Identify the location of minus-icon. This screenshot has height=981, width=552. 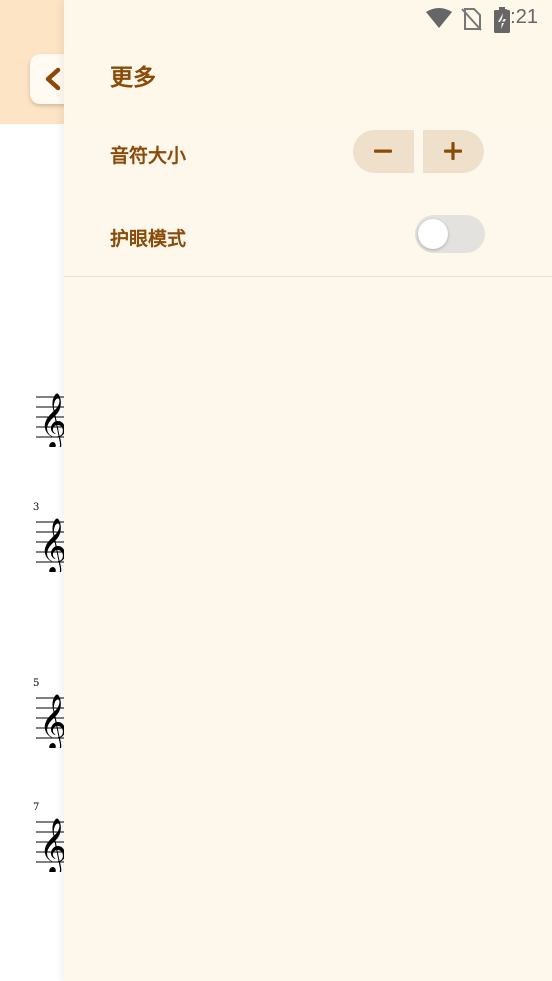
(383, 151).